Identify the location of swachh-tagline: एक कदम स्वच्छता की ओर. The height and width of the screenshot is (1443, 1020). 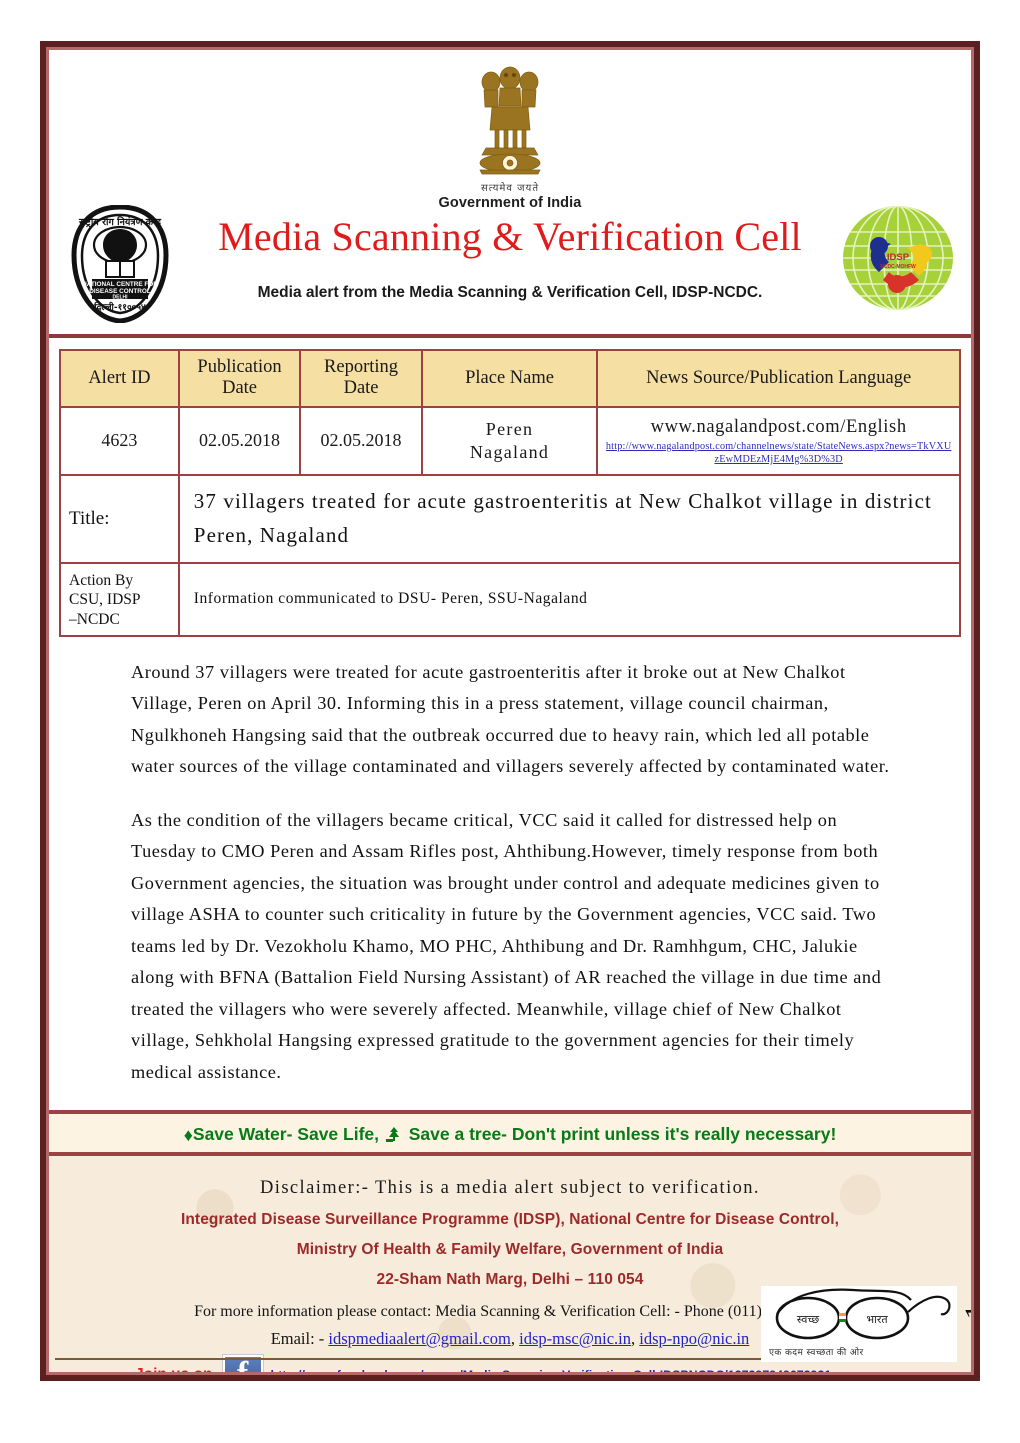
(816, 1353).